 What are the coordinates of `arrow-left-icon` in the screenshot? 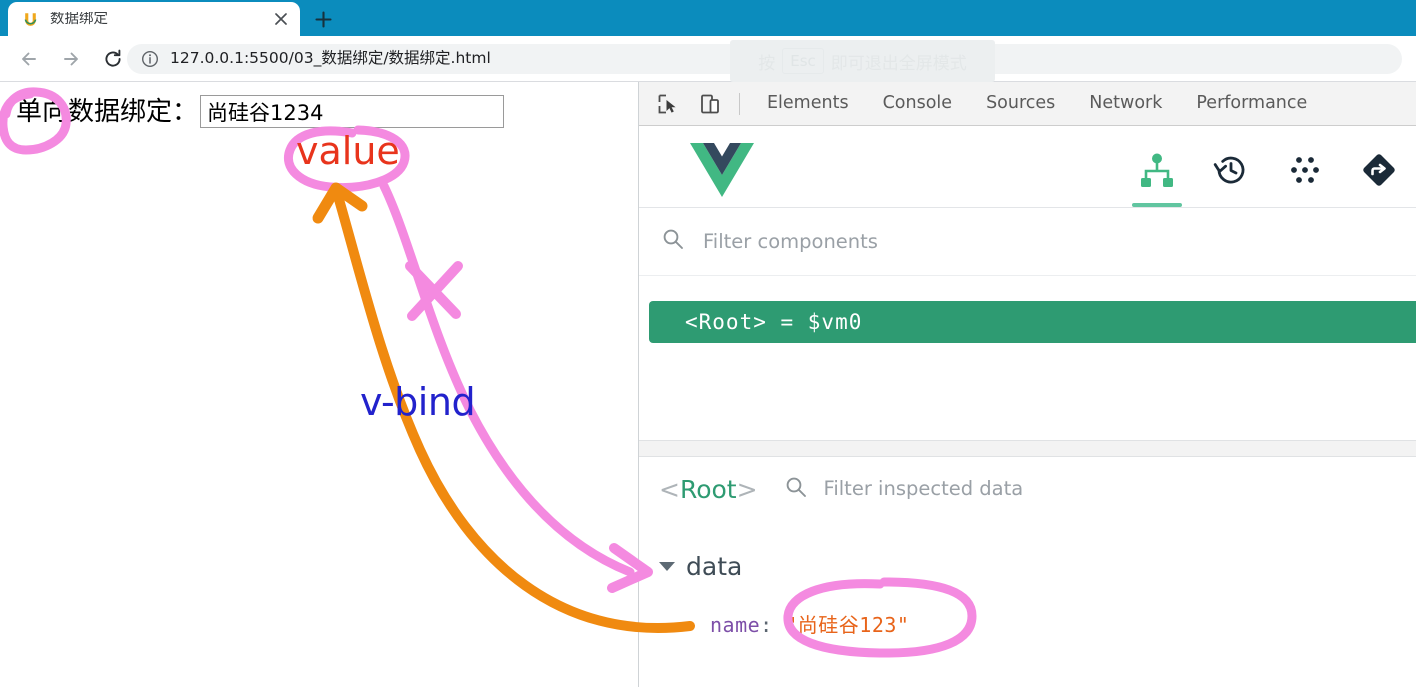 It's located at (29, 59).